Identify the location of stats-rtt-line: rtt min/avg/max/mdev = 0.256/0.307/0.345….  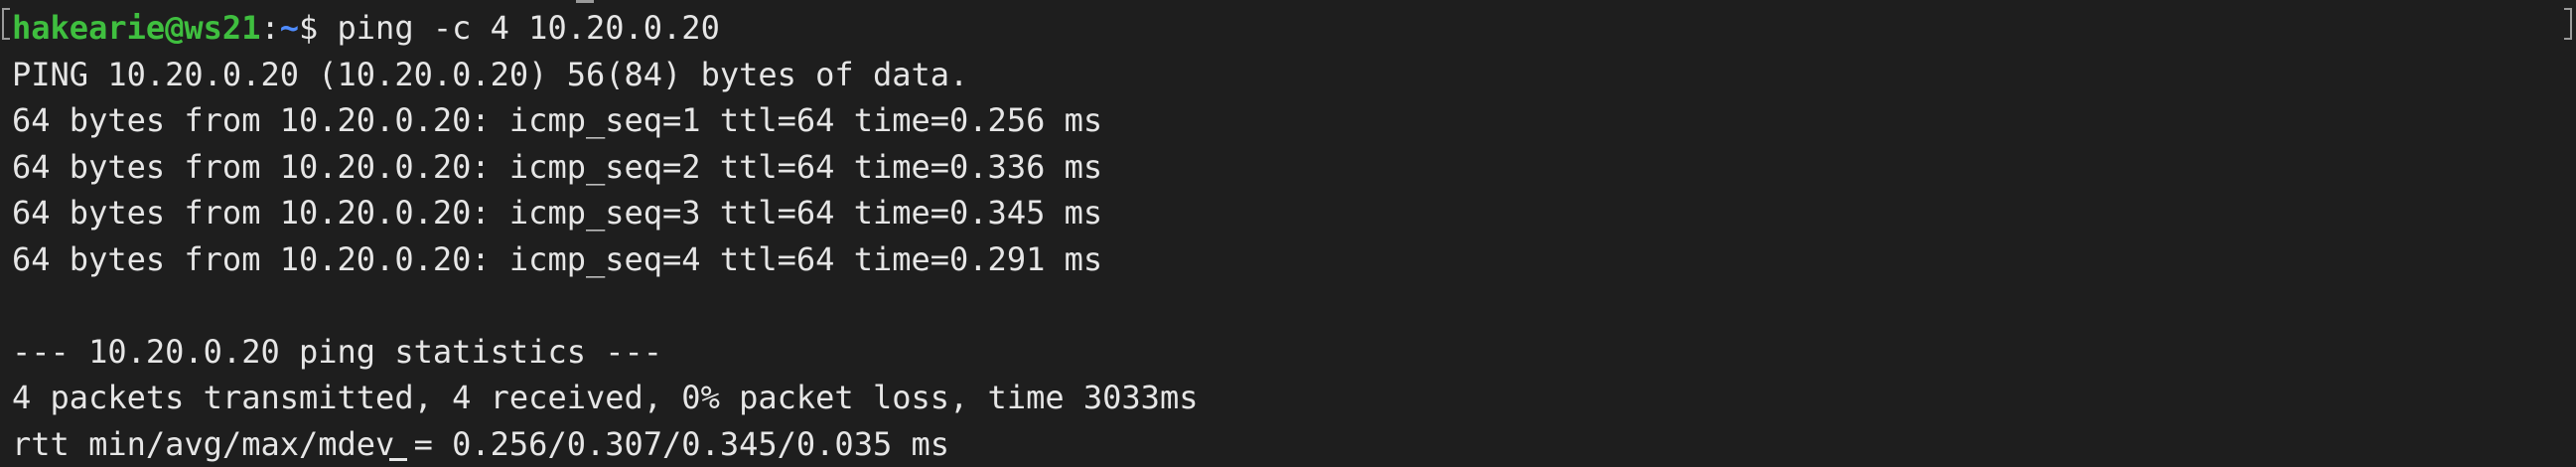
(481, 444).